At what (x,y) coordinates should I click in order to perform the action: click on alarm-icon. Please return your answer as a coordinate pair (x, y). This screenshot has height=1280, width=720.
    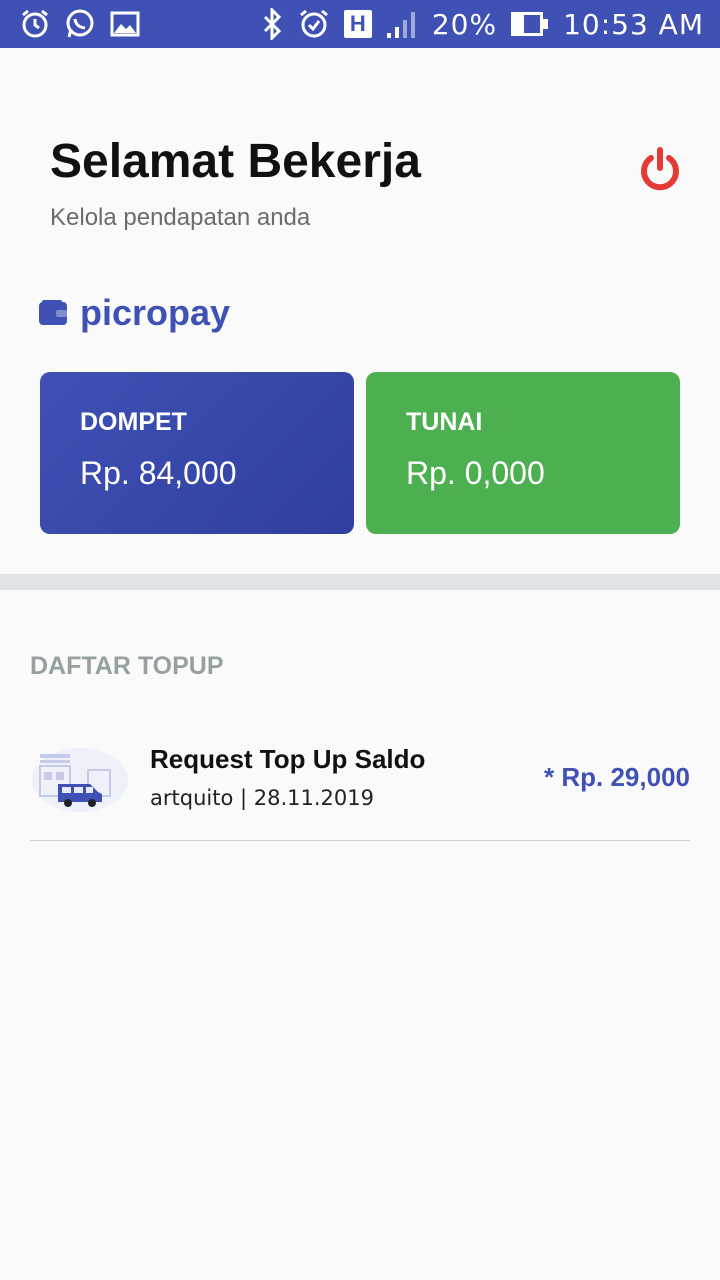
    Looking at the image, I should click on (35, 23).